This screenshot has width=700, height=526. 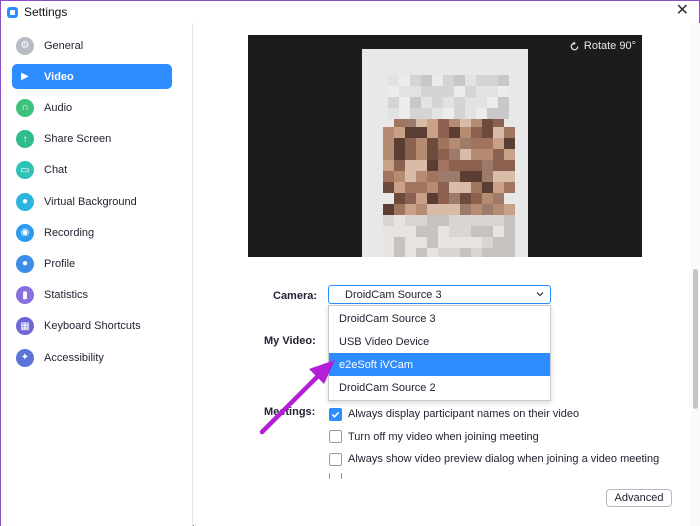 I want to click on sidebar-item-label: Virtual Background, so click(x=90, y=201).